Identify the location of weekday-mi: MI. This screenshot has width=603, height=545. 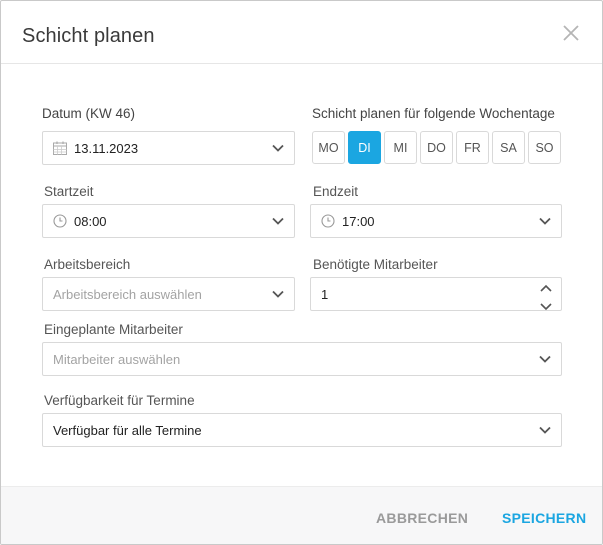
(400, 147).